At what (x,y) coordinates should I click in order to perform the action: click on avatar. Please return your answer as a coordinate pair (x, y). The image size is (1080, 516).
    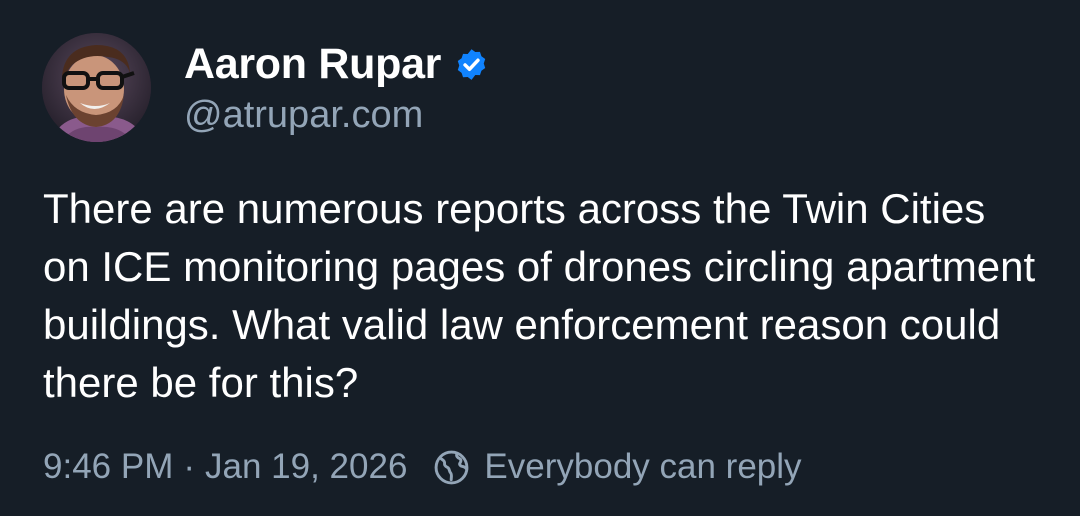
    Looking at the image, I should click on (96, 87).